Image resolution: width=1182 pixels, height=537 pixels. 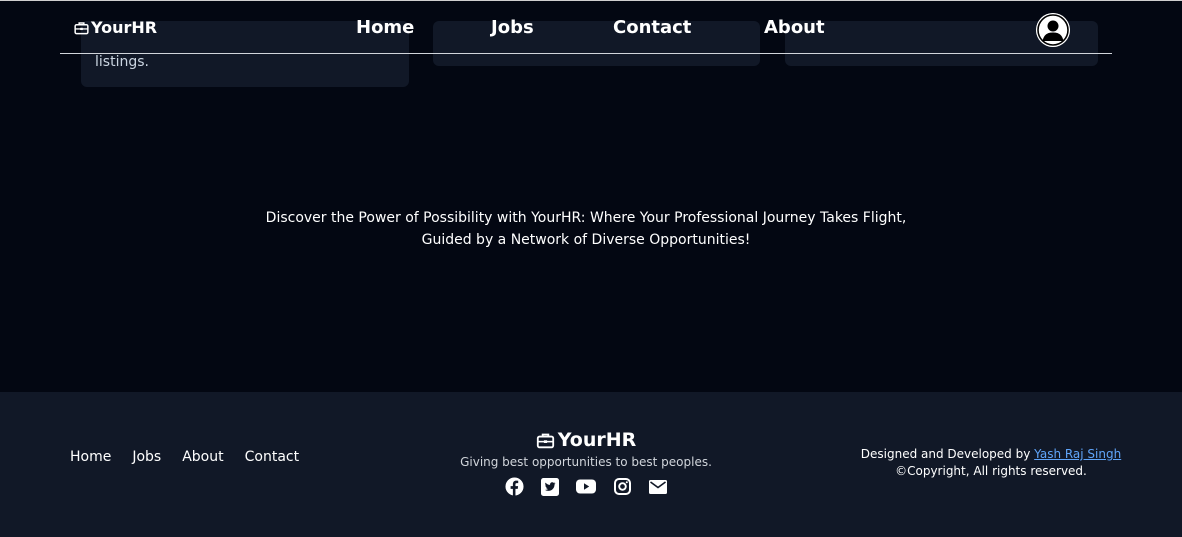 What do you see at coordinates (385, 27) in the screenshot?
I see `nav-home-link: Home` at bounding box center [385, 27].